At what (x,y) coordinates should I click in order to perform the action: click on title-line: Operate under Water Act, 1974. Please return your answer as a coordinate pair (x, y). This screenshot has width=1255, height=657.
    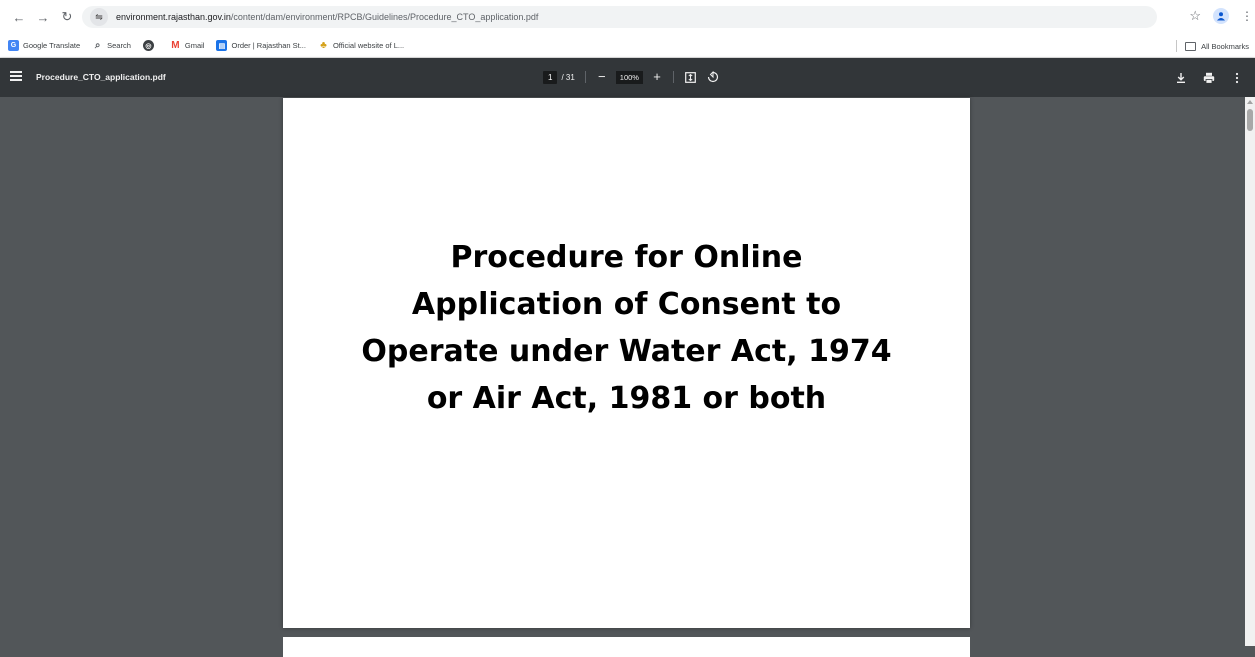
    Looking at the image, I should click on (626, 351).